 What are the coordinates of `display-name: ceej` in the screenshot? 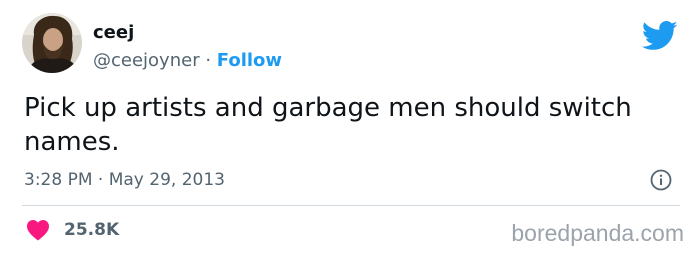 It's located at (113, 33).